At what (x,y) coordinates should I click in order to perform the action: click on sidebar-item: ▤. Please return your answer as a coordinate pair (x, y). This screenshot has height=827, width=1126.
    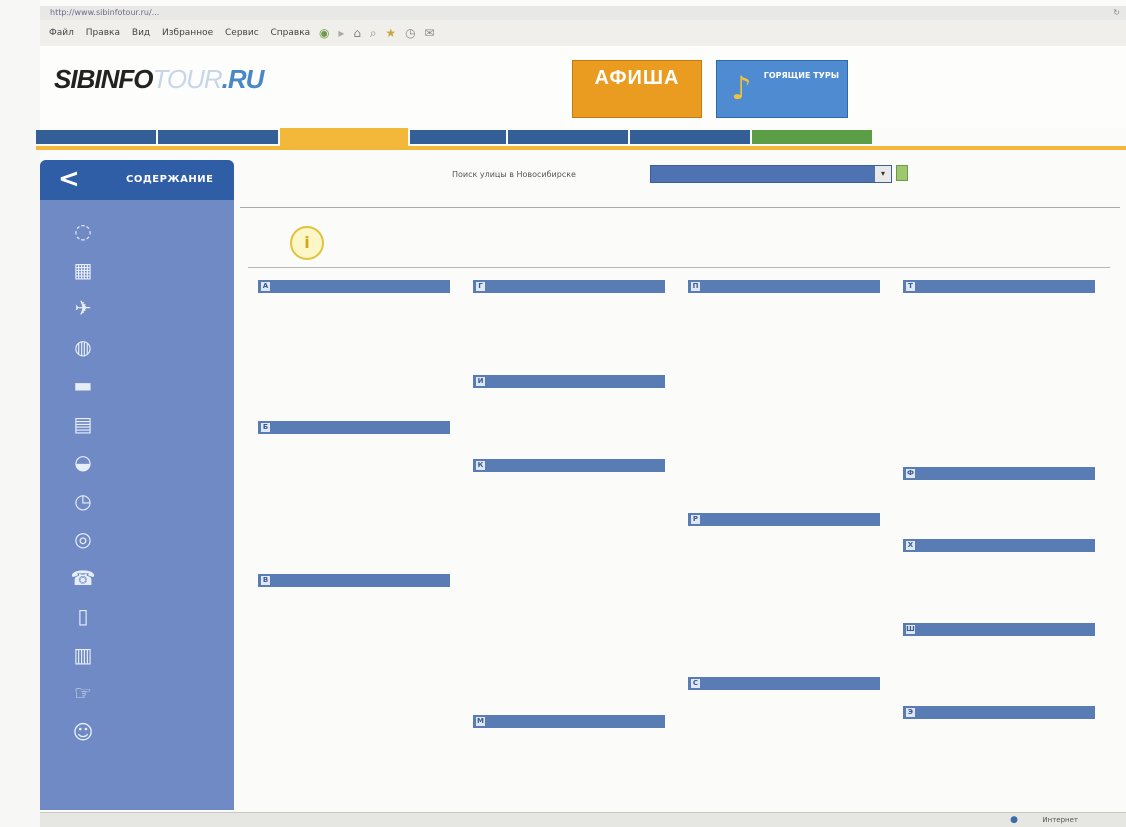
    Looking at the image, I should click on (137, 424).